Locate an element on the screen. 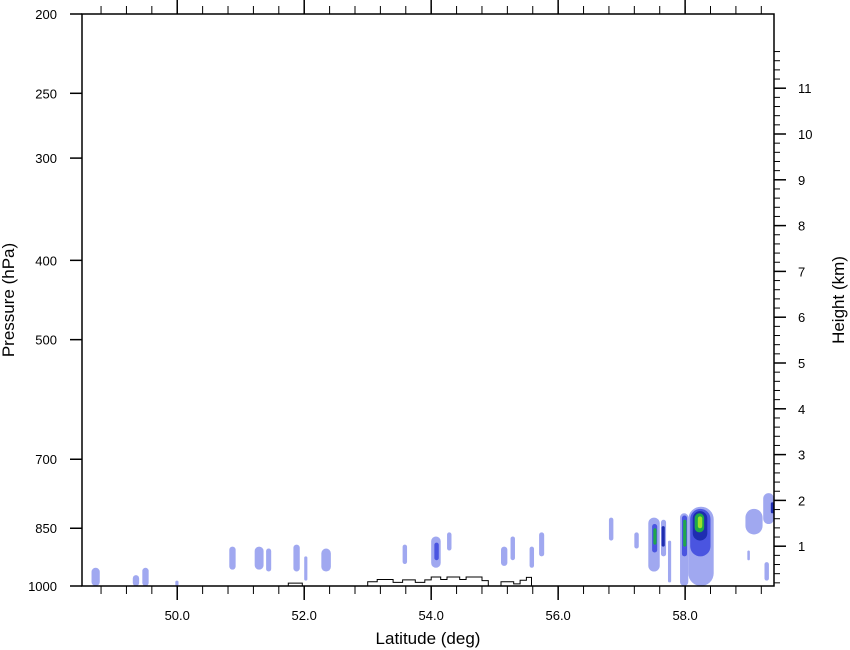  terrain-outline is located at coordinates (409, 581).